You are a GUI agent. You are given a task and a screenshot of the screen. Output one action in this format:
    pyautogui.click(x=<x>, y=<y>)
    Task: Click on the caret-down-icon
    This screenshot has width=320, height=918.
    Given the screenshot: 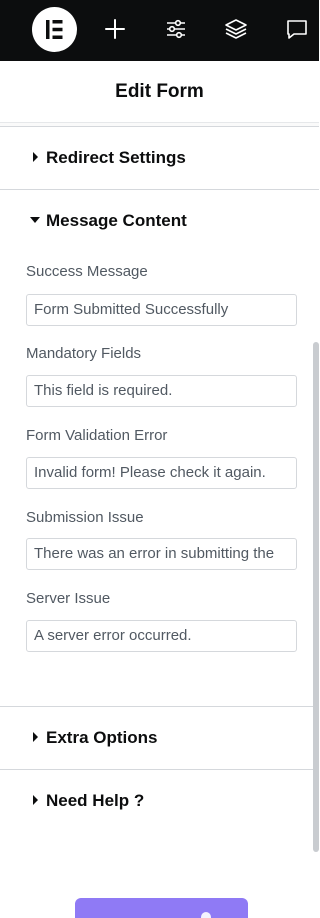 What is the action you would take?
    pyautogui.click(x=35, y=220)
    